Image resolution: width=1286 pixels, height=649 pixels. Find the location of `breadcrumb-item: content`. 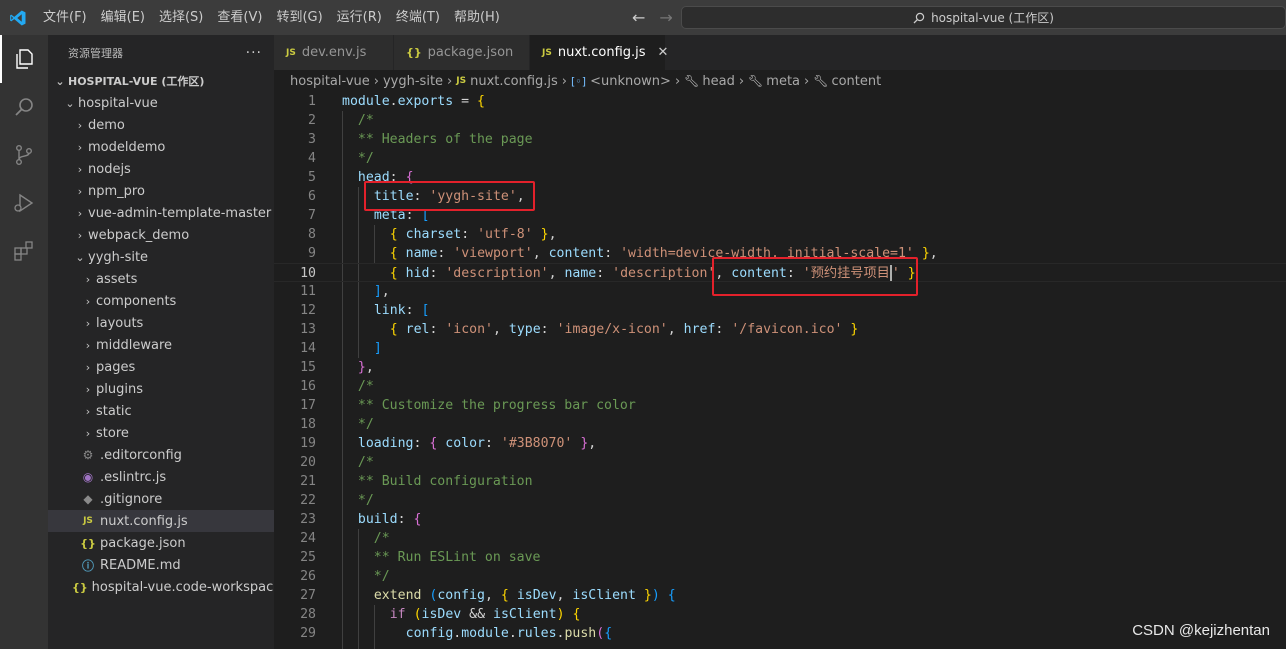

breadcrumb-item: content is located at coordinates (856, 81).